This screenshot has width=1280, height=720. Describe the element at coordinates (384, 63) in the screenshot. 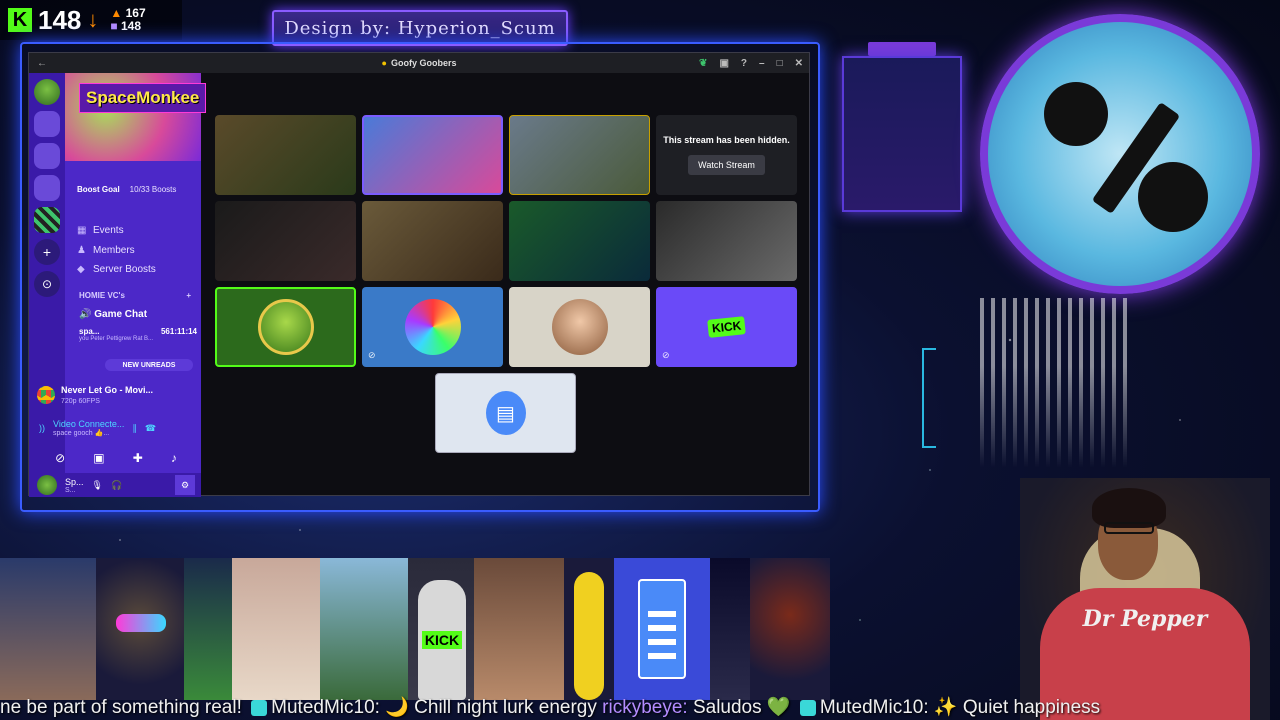

I see `server-icon: ●` at that location.